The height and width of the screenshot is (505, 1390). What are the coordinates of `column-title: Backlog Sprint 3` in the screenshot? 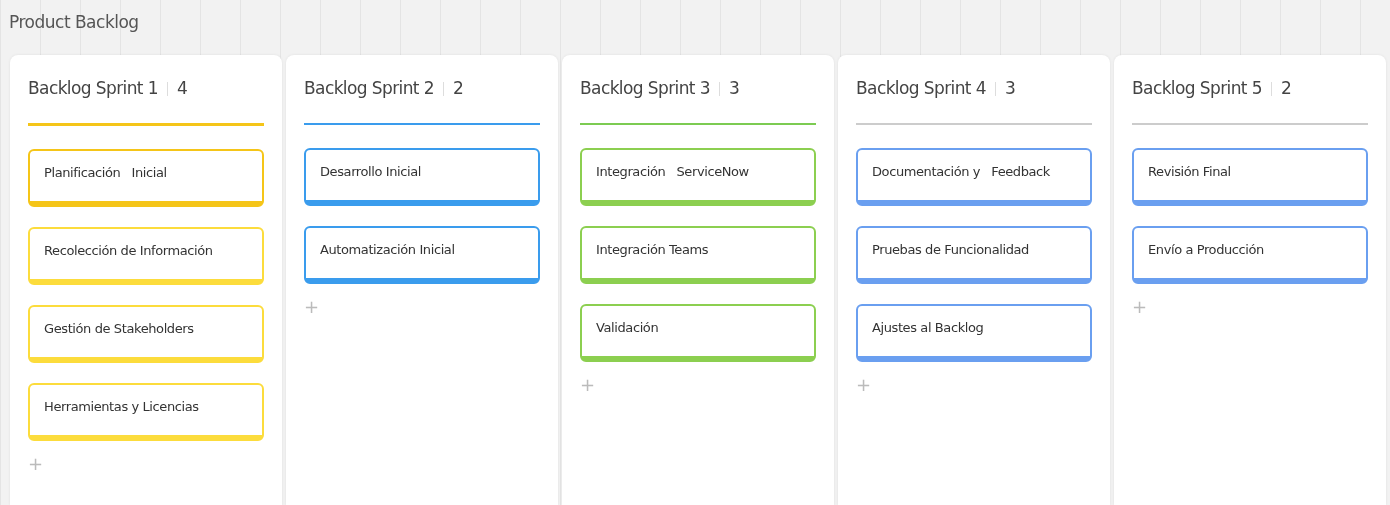 It's located at (645, 89).